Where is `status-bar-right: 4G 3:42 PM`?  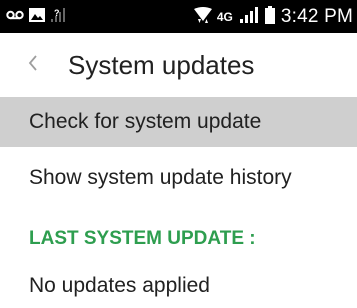 status-bar-right: 4G 3:42 PM is located at coordinates (273, 17).